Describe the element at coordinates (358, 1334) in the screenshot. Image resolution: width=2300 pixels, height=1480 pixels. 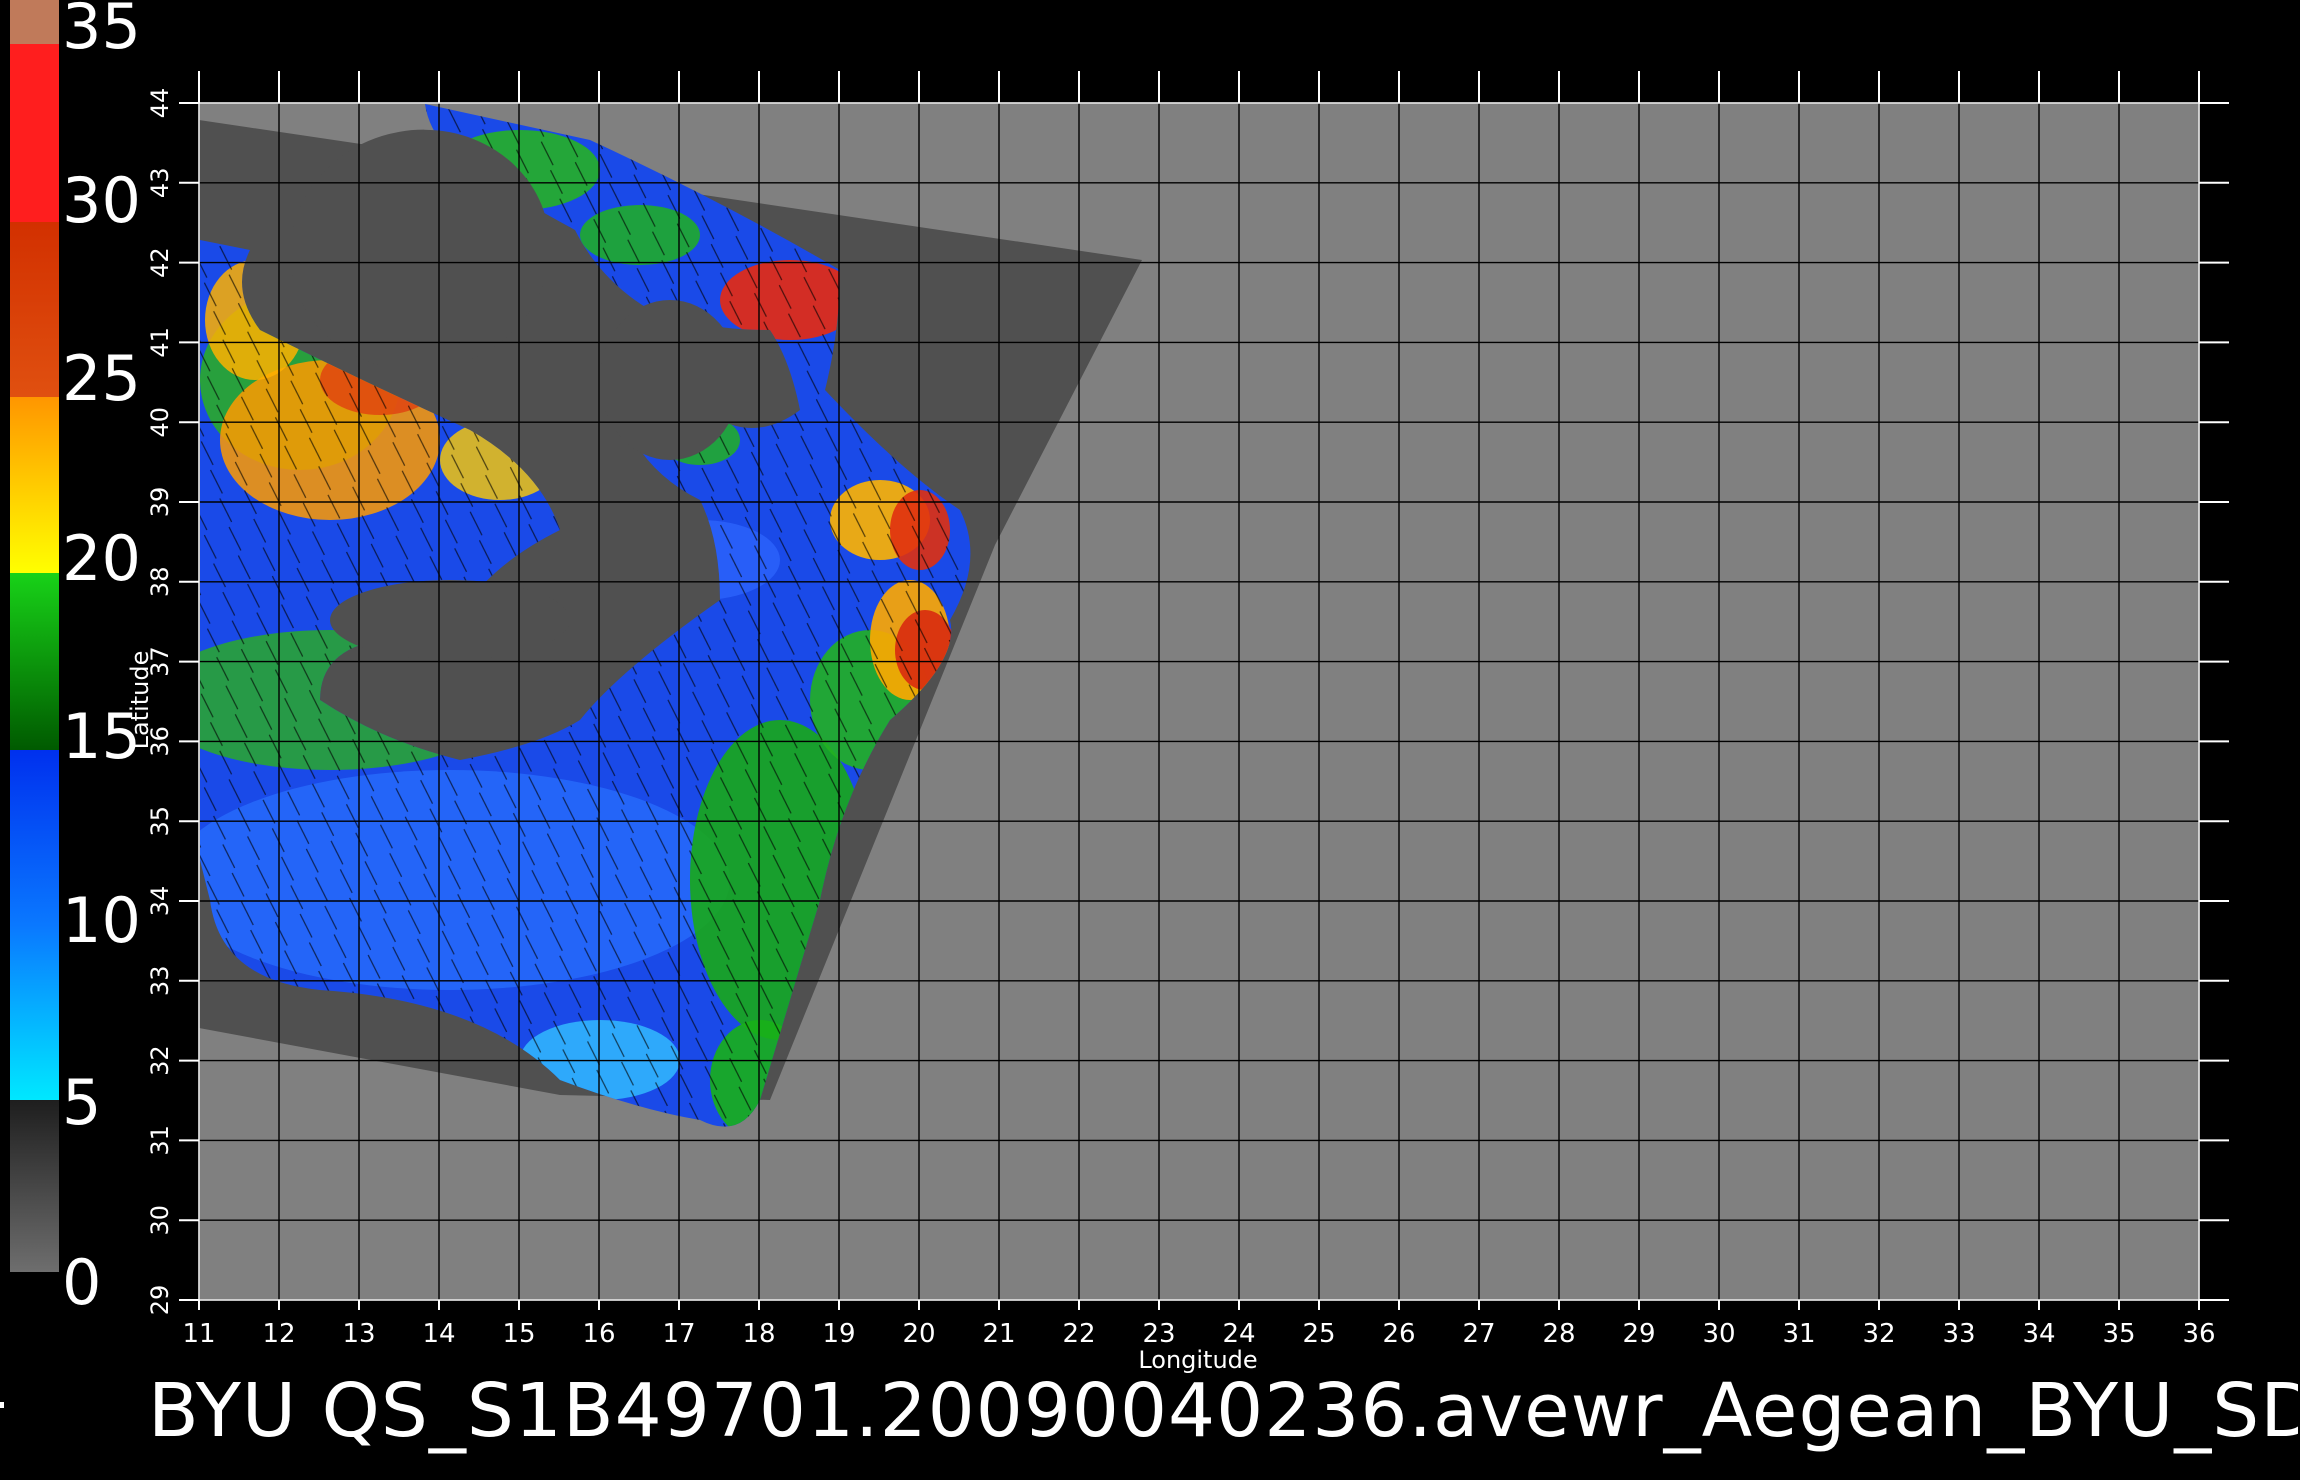
I see `lon-tick-label: 13` at that location.